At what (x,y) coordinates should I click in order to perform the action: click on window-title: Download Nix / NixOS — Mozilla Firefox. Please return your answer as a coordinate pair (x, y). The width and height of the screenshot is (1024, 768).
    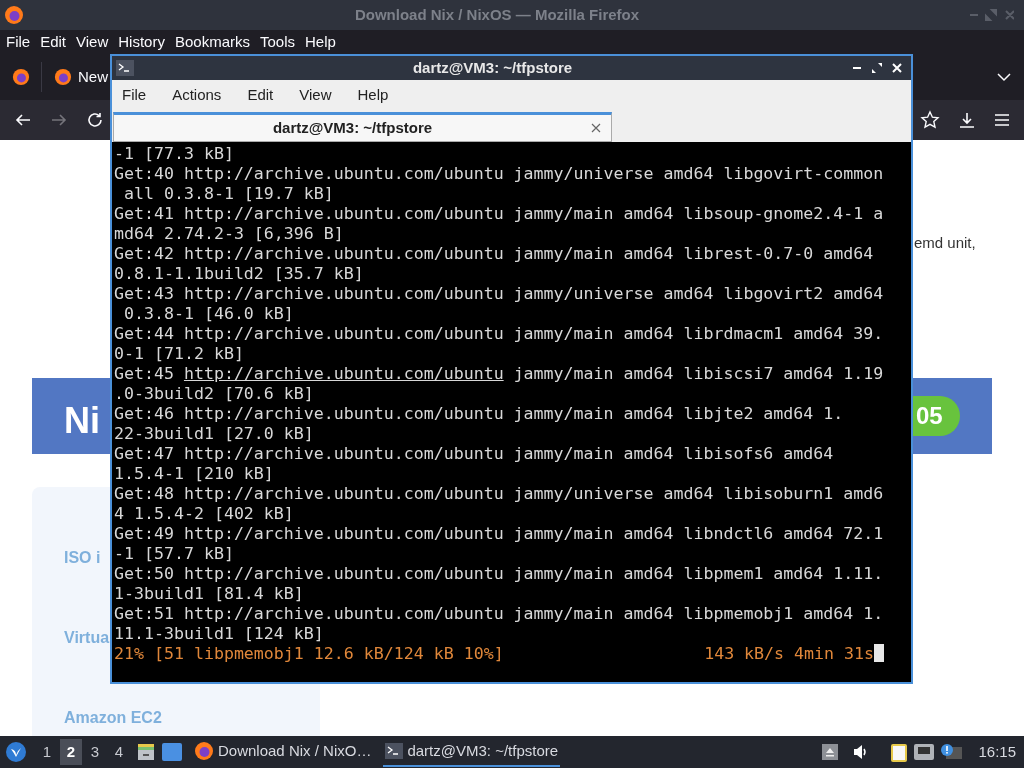
    Looking at the image, I should click on (497, 14).